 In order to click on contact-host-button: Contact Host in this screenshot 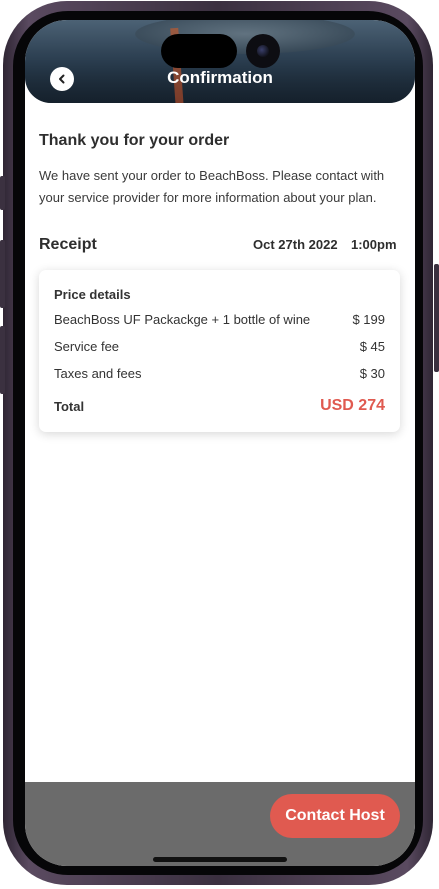, I will do `click(335, 816)`.